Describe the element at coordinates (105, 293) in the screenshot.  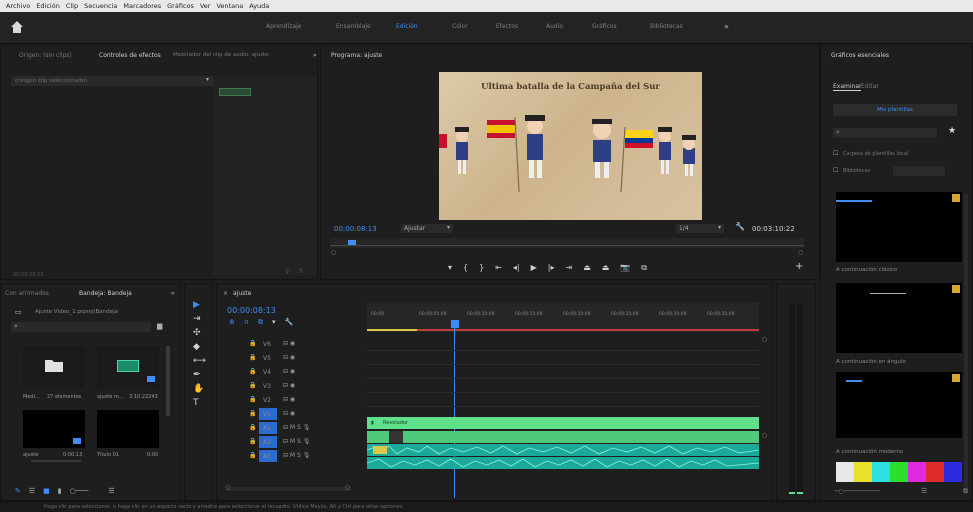
I see `tab-bin: Bandeja` at that location.